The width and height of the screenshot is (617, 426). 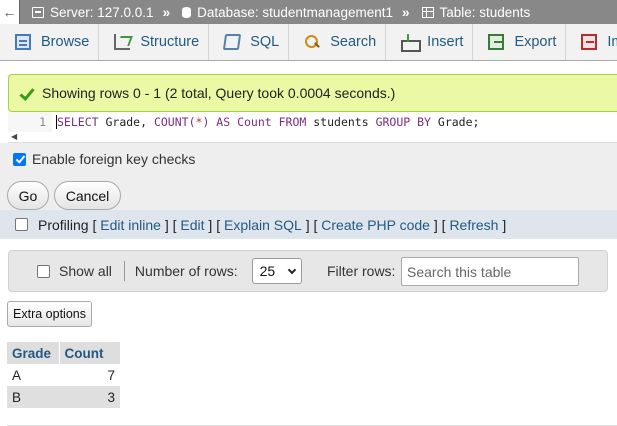 What do you see at coordinates (63, 224) in the screenshot?
I see `profiling-label: Profiling` at bounding box center [63, 224].